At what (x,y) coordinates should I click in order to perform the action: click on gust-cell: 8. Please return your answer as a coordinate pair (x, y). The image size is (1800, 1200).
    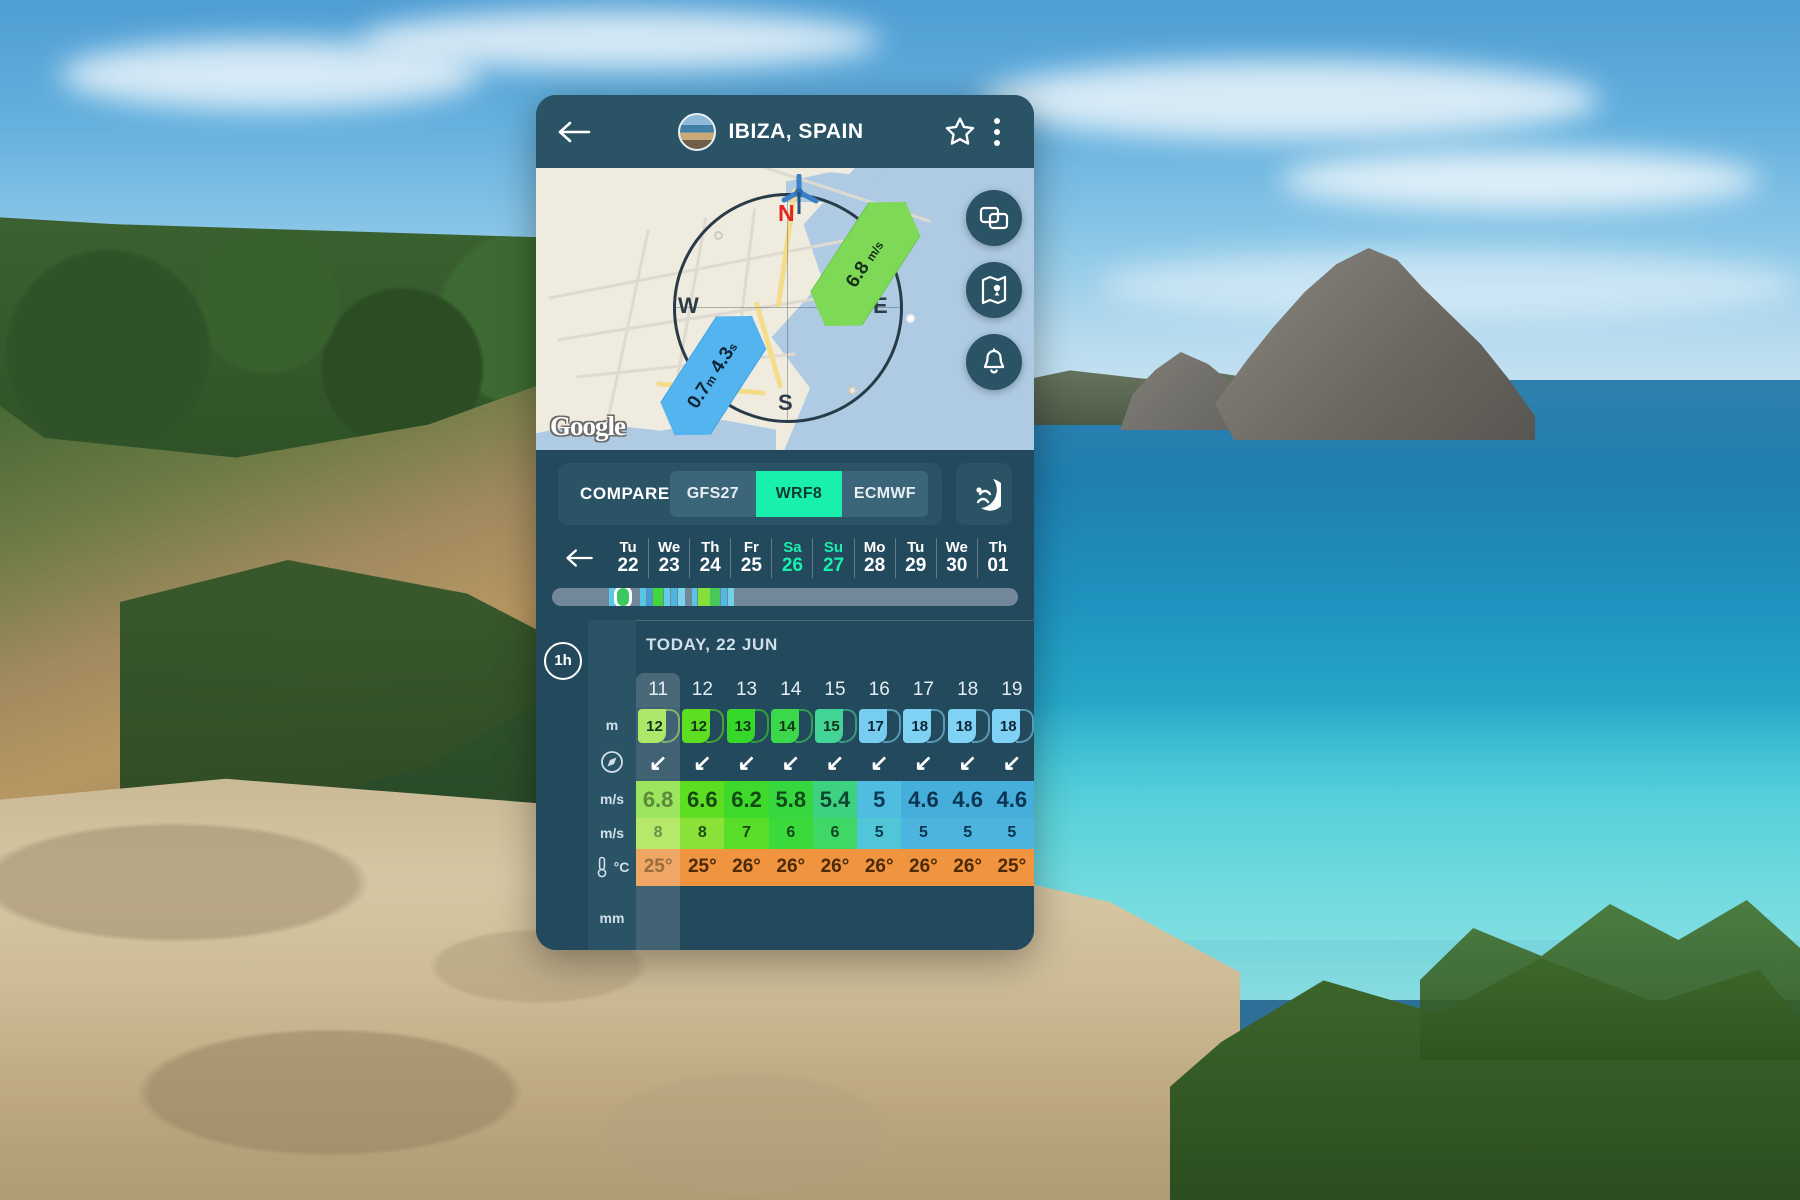
    Looking at the image, I should click on (702, 833).